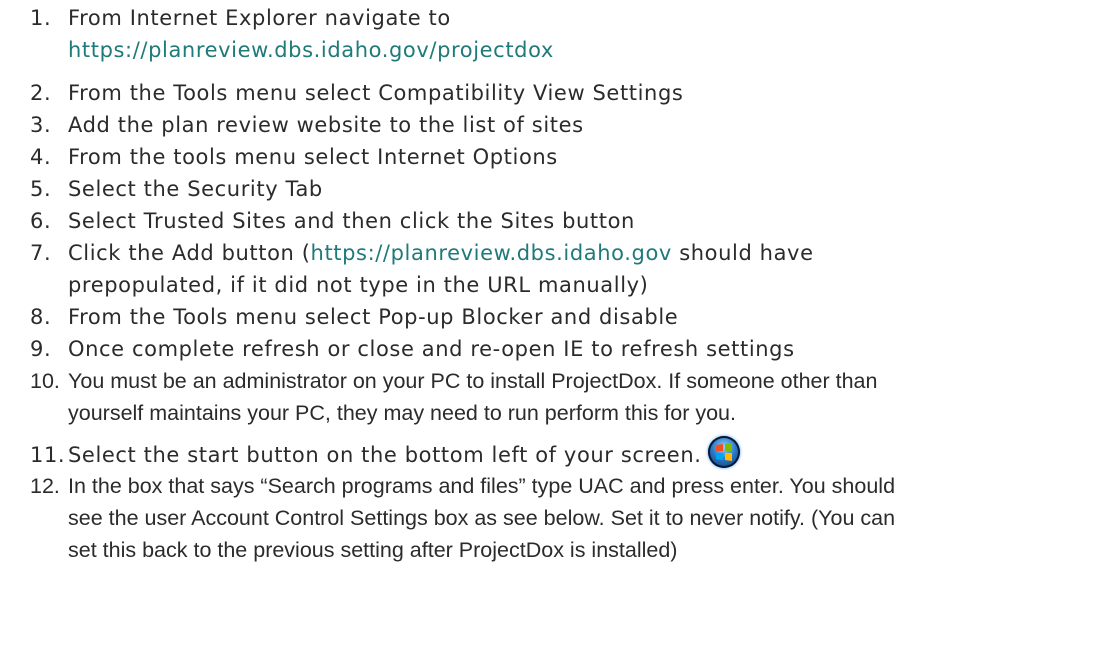 Image resolution: width=1107 pixels, height=669 pixels. I want to click on item-text: Click the Add button (, so click(189, 253).